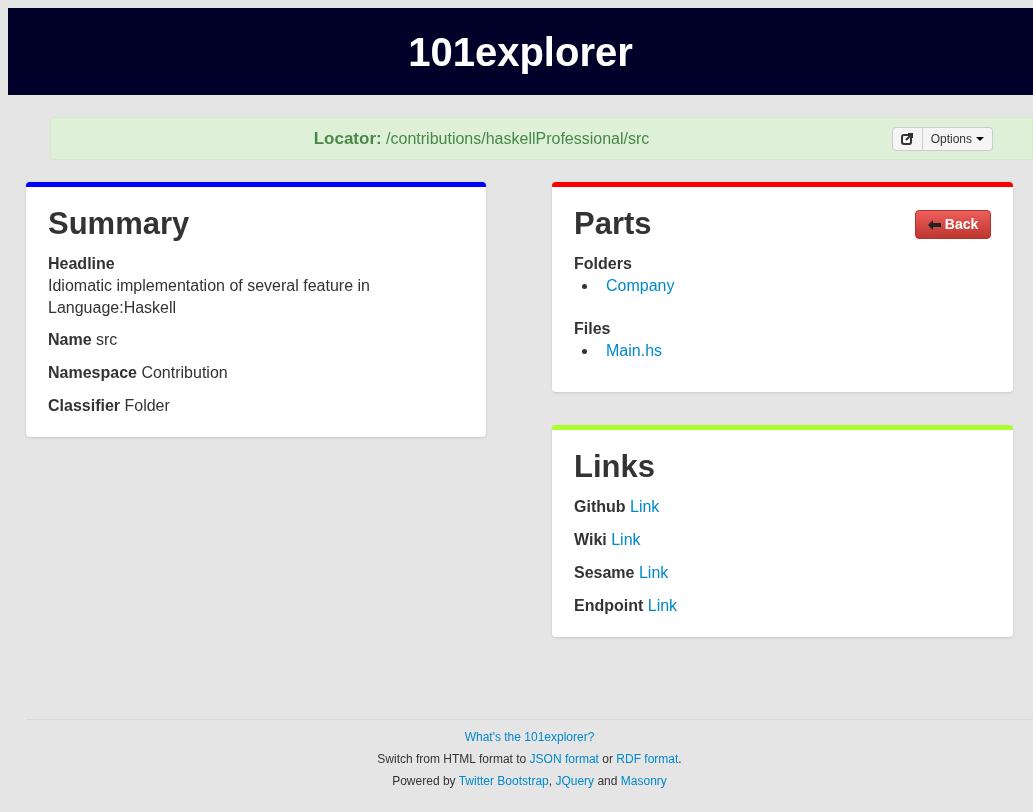  What do you see at coordinates (482, 138) in the screenshot?
I see `locator-text: Locator: /contributions/haskellProfessional/src` at bounding box center [482, 138].